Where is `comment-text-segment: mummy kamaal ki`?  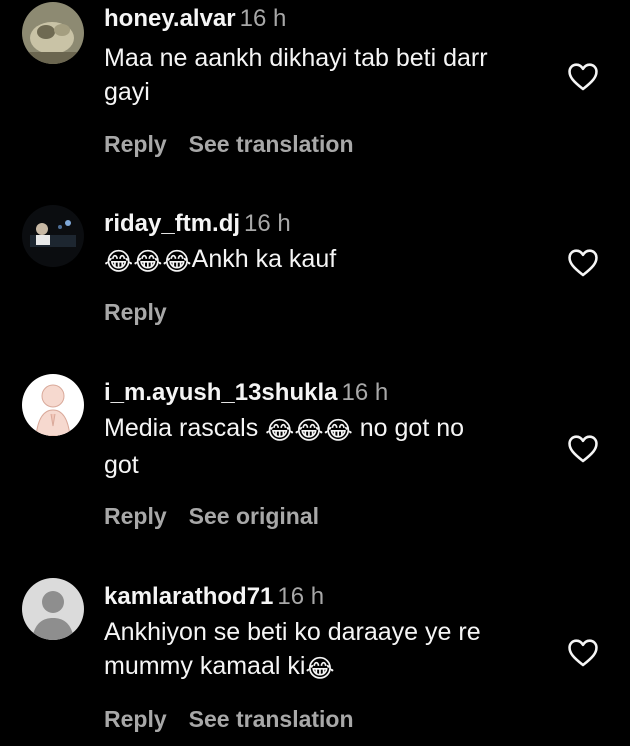
comment-text-segment: mummy kamaal ki is located at coordinates (205, 666).